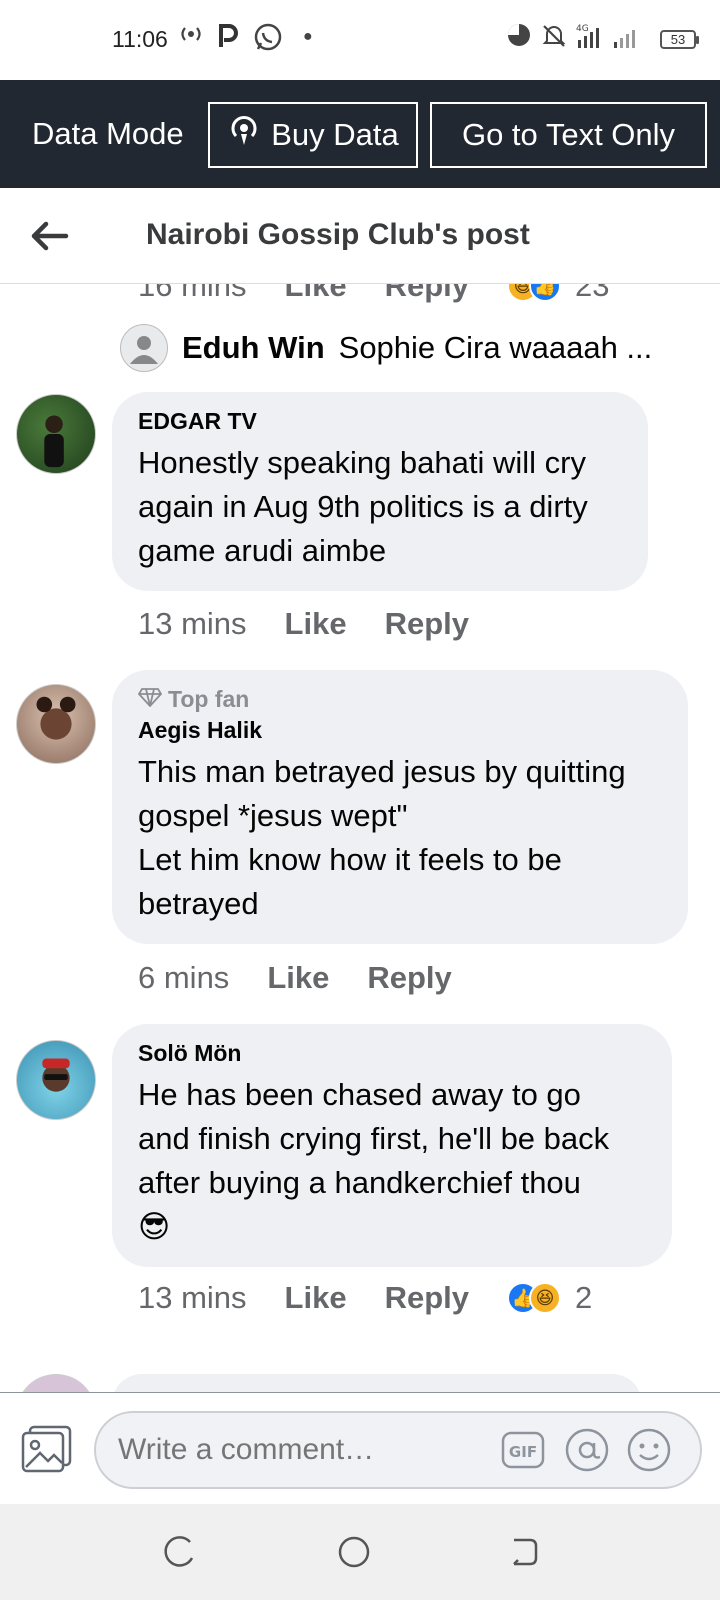  I want to click on post-header: Nairobi Gossip Club's post, so click(360, 236).